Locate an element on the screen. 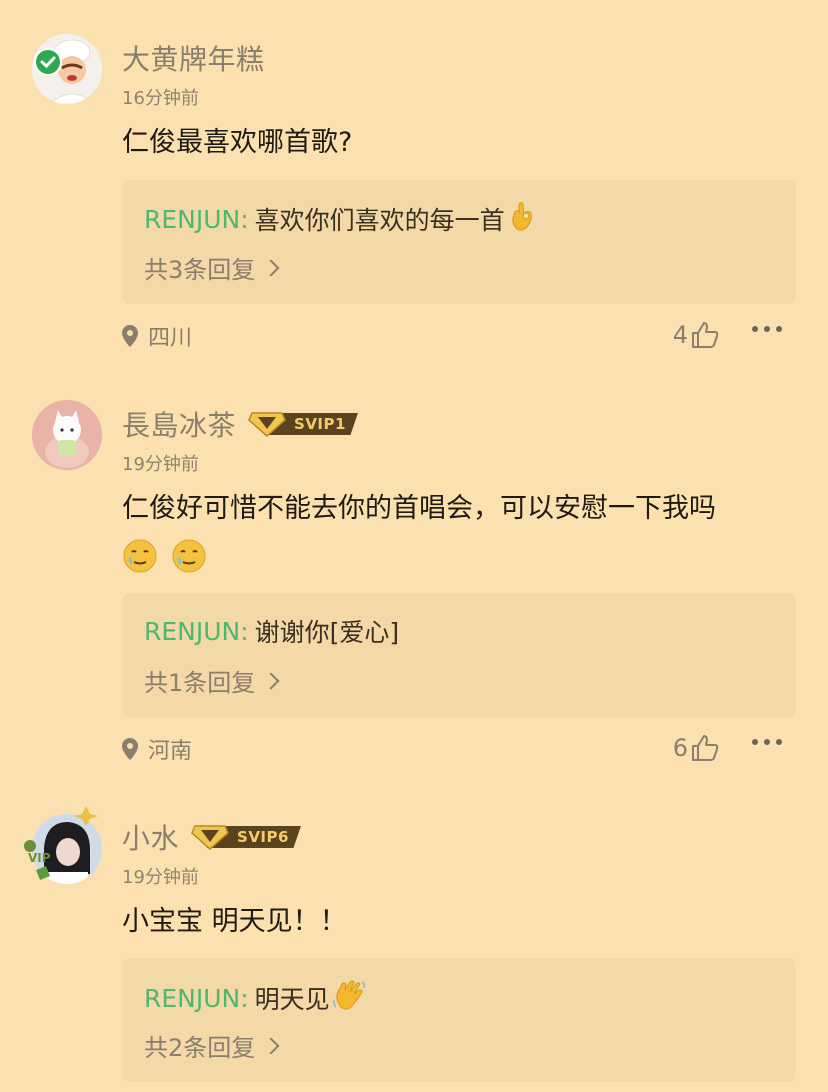 Image resolution: width=828 pixels, height=1092 pixels. crying-emojis is located at coordinates (462, 555).